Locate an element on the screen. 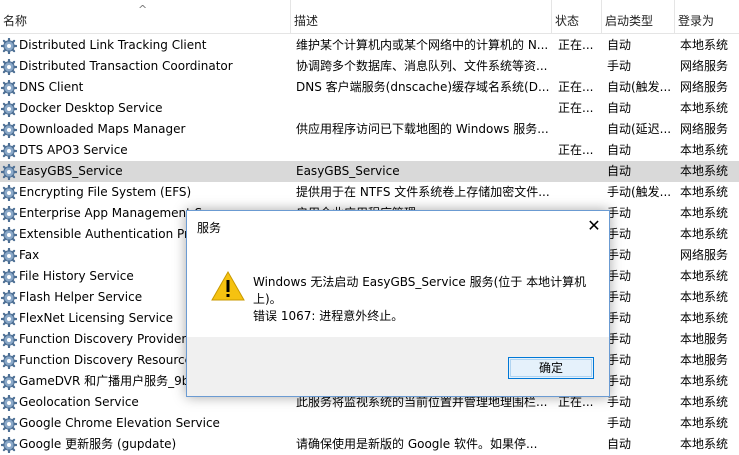  column-header-description-label: 描述 is located at coordinates (306, 21).